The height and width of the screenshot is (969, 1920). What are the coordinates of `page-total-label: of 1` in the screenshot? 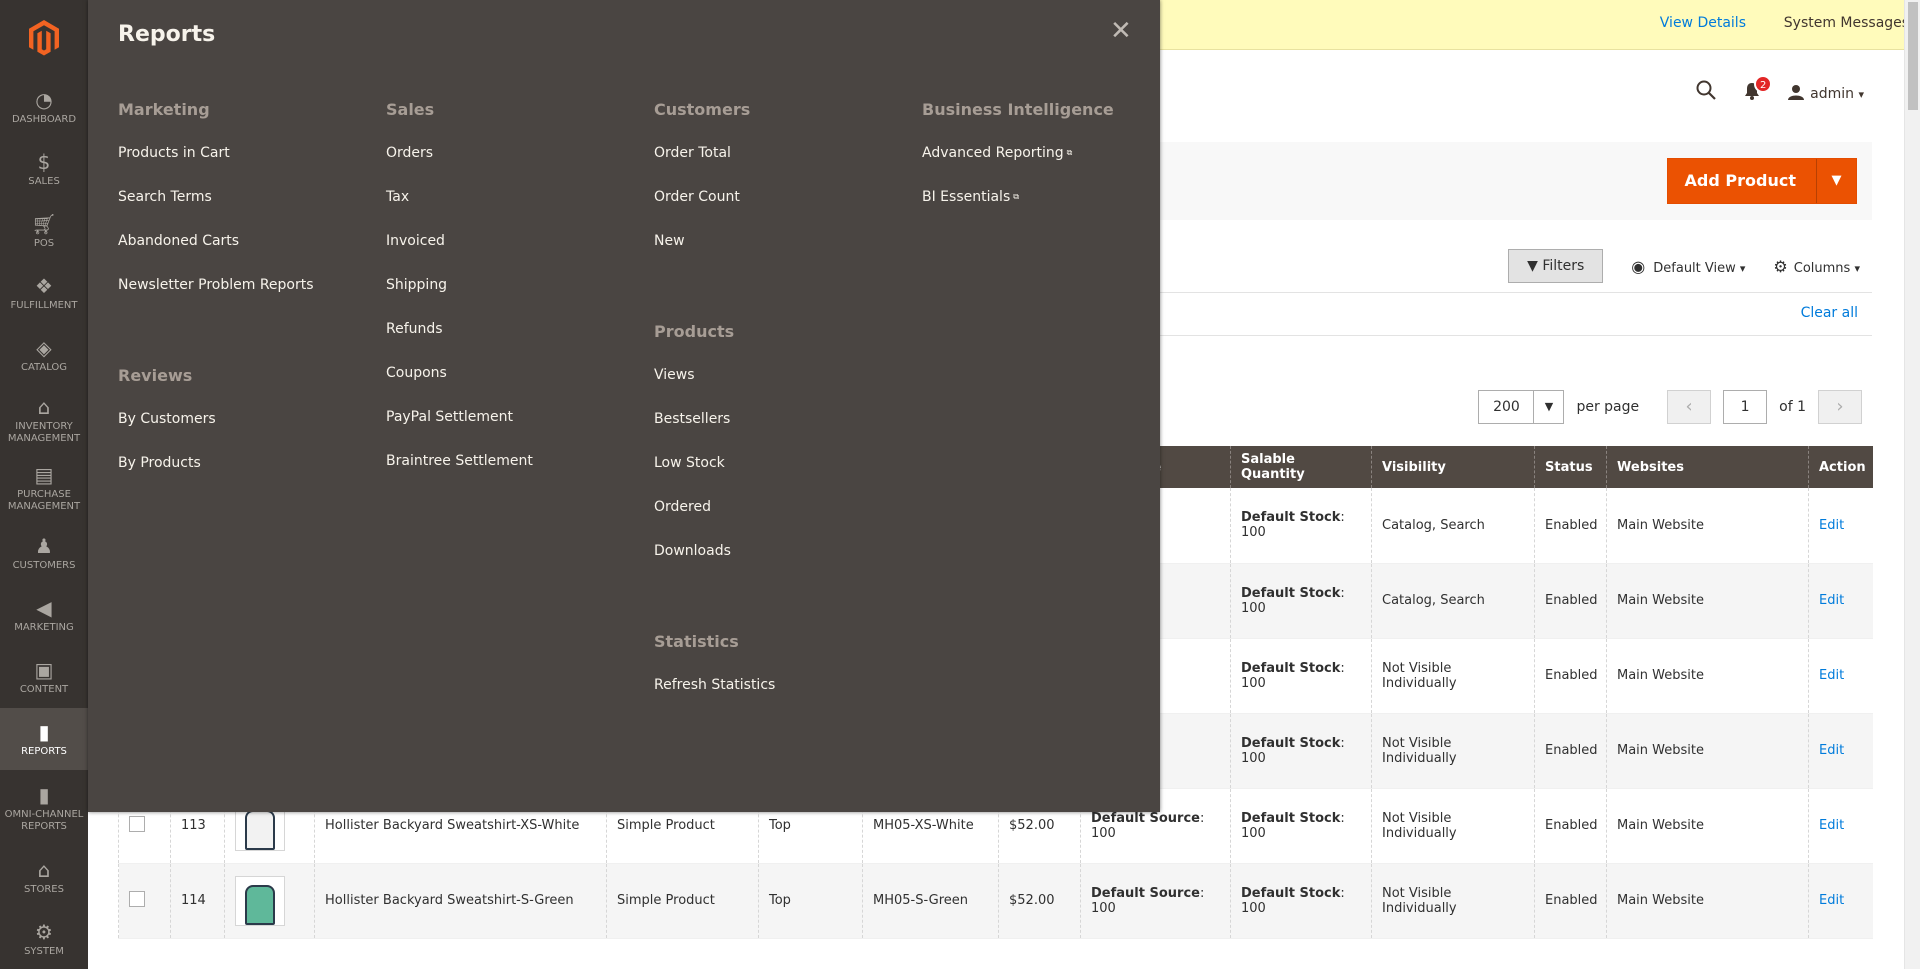 It's located at (1792, 407).